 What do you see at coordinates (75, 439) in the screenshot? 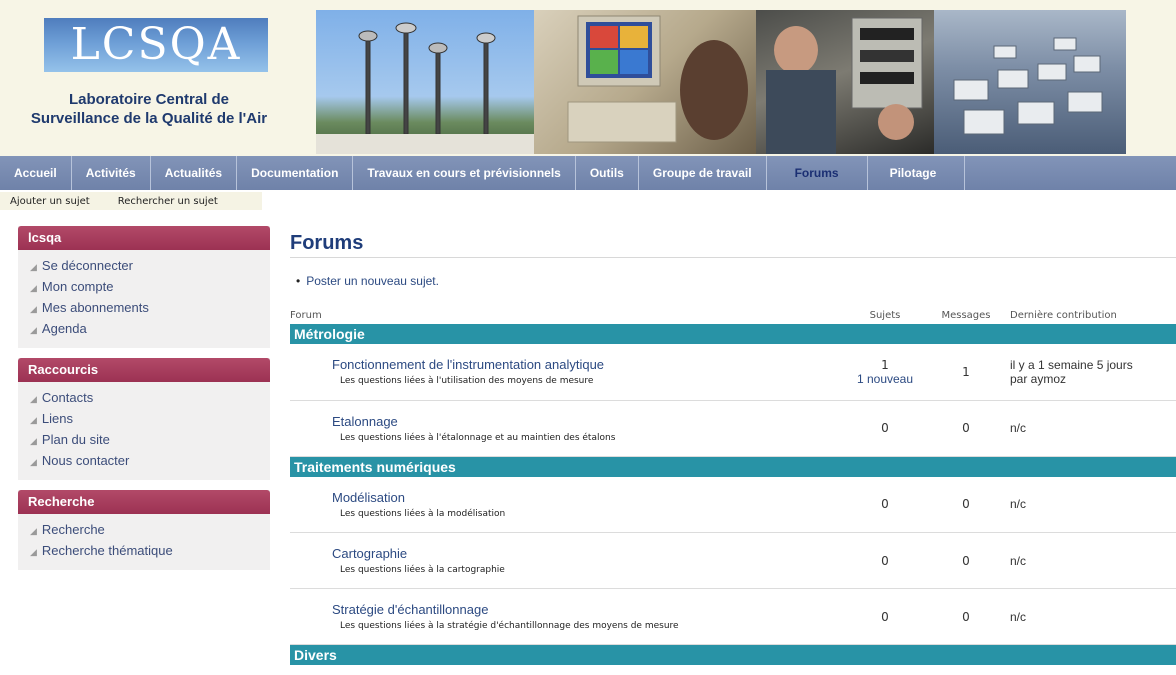
I see `sidebar-item-label: Plan du site` at bounding box center [75, 439].